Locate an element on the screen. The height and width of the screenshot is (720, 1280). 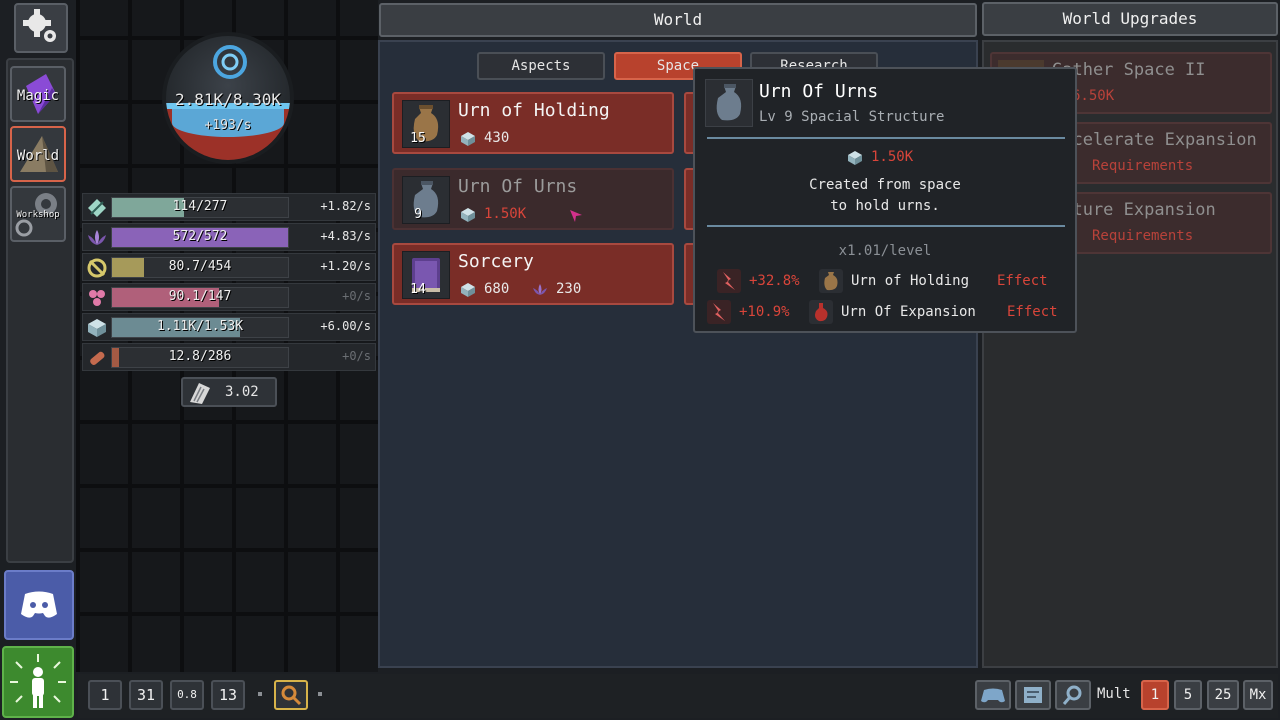
hotbar-slot: 1 is located at coordinates (105, 695).